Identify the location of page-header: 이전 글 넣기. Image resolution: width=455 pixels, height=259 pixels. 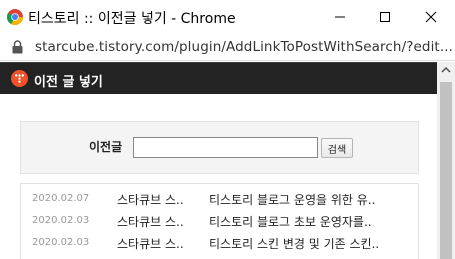
(218, 78).